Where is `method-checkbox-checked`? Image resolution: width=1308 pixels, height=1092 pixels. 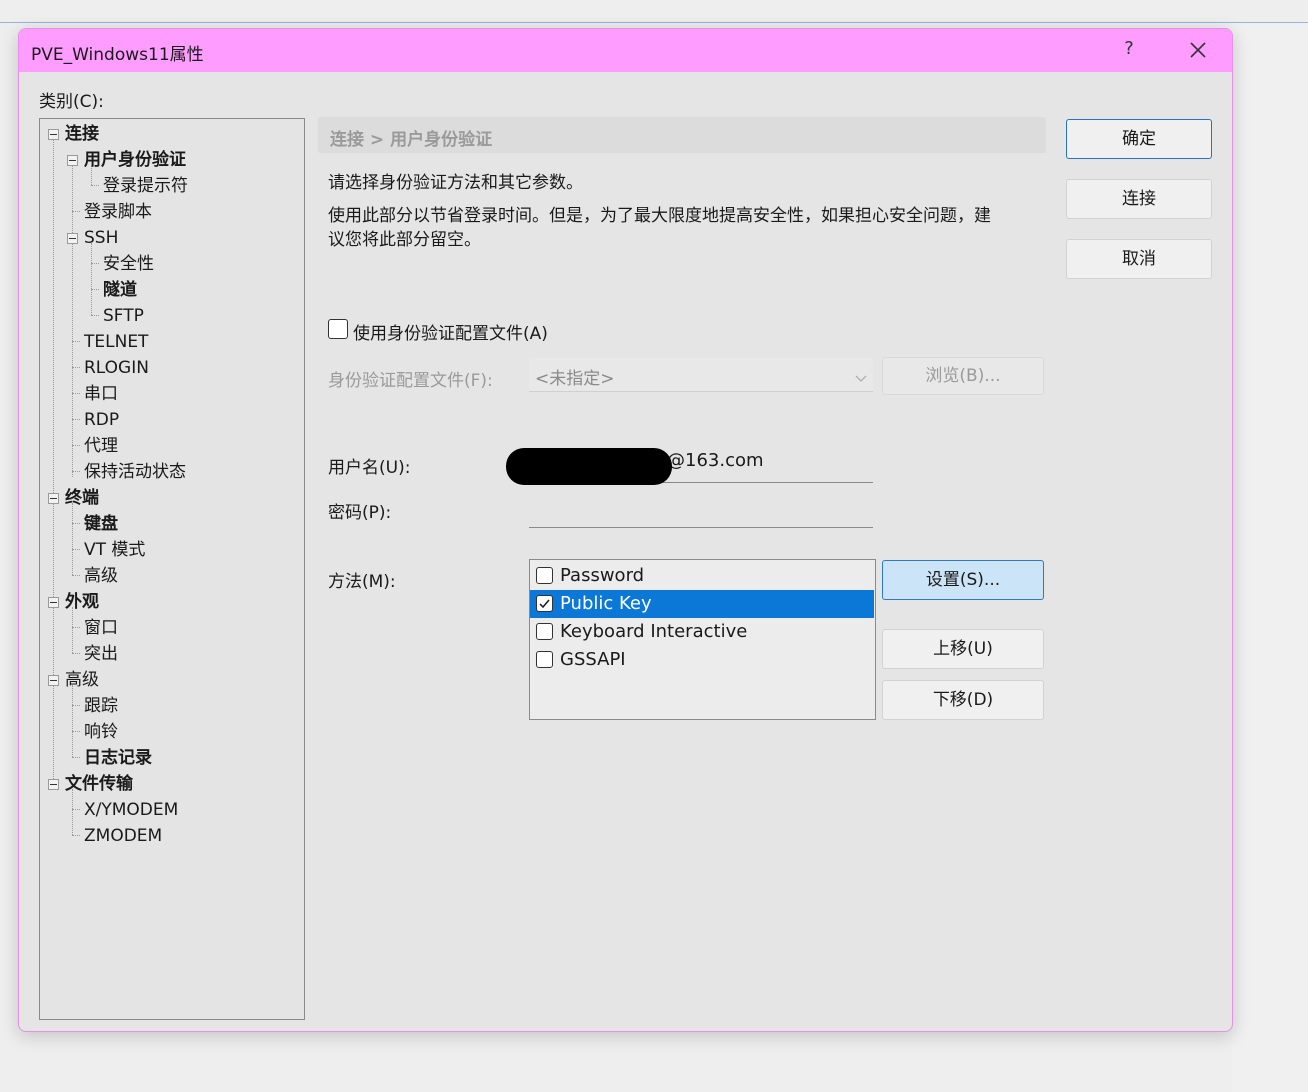
method-checkbox-checked is located at coordinates (544, 603).